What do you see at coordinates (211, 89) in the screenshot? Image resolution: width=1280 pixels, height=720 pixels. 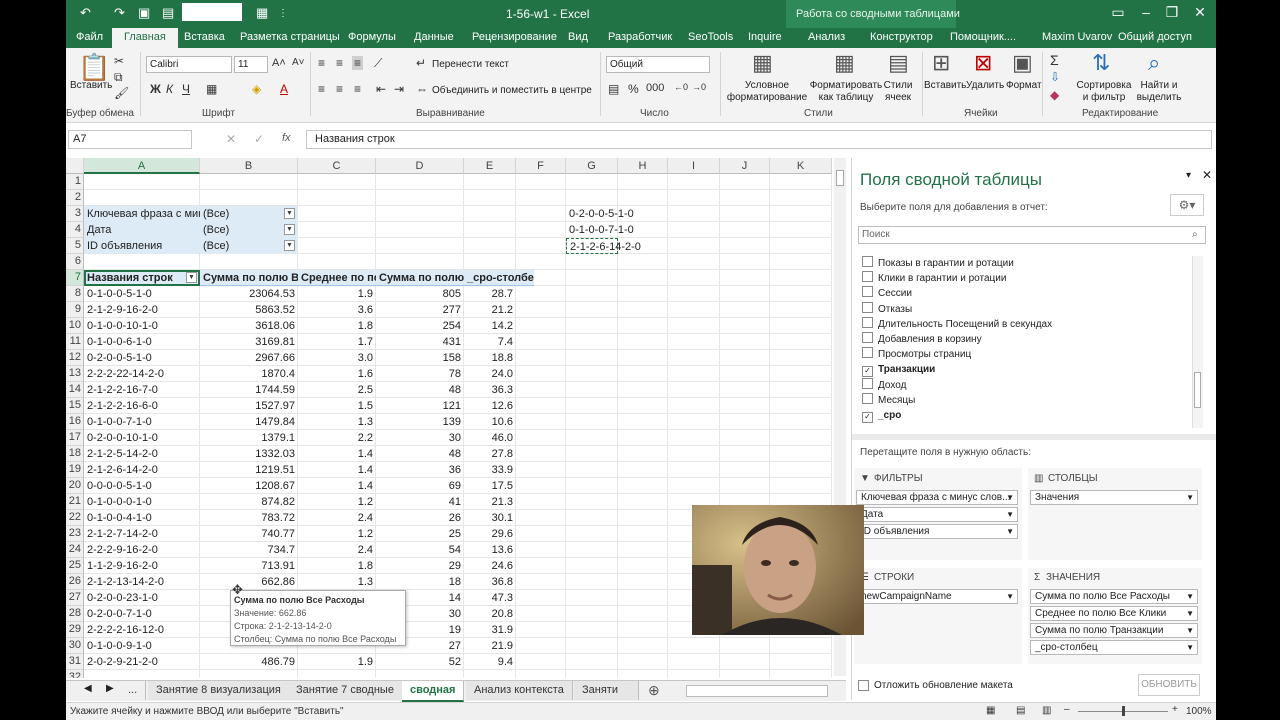 I see `borders-icon: ▦` at bounding box center [211, 89].